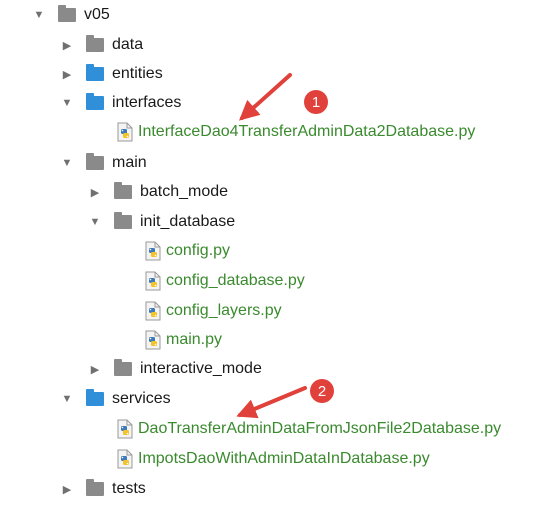 This screenshot has height=509, width=559. I want to click on tree-item-data: ▶ data, so click(101, 45).